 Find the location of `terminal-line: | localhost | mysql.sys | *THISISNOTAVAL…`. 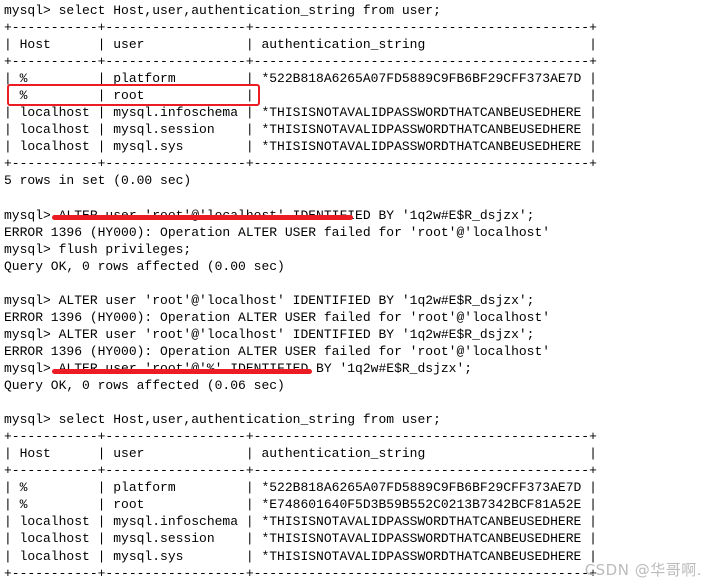

terminal-line: | localhost | mysql.sys | *THISISNOTAVAL… is located at coordinates (300, 147).